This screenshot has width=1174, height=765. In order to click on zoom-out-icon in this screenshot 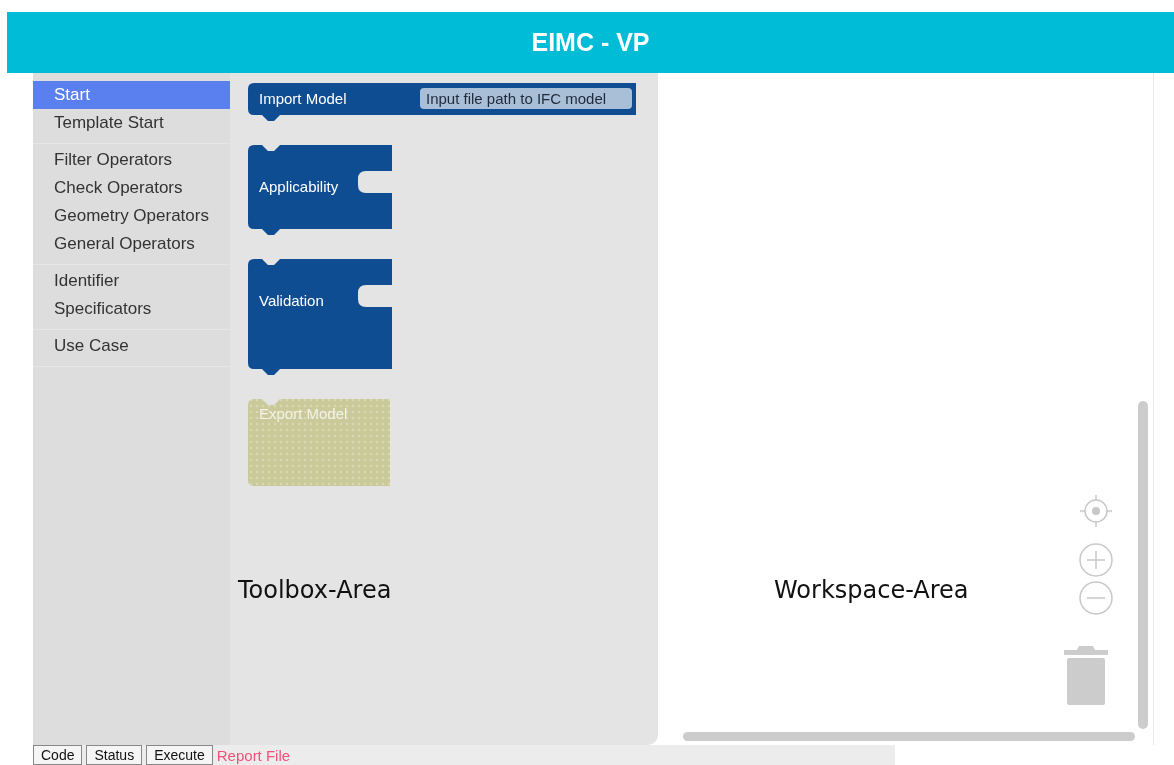, I will do `click(1096, 598)`.